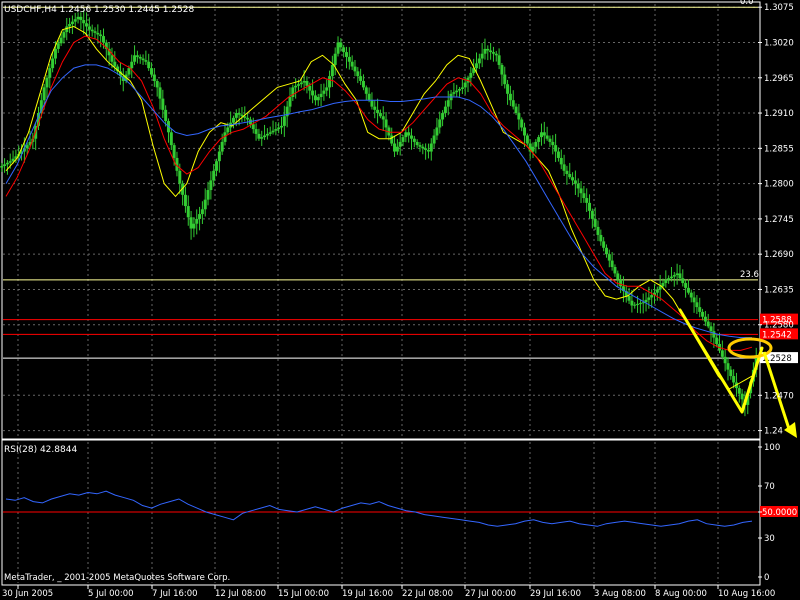 This screenshot has width=800, height=600. What do you see at coordinates (779, 114) in the screenshot?
I see `price-tick-label: 1.2910` at bounding box center [779, 114].